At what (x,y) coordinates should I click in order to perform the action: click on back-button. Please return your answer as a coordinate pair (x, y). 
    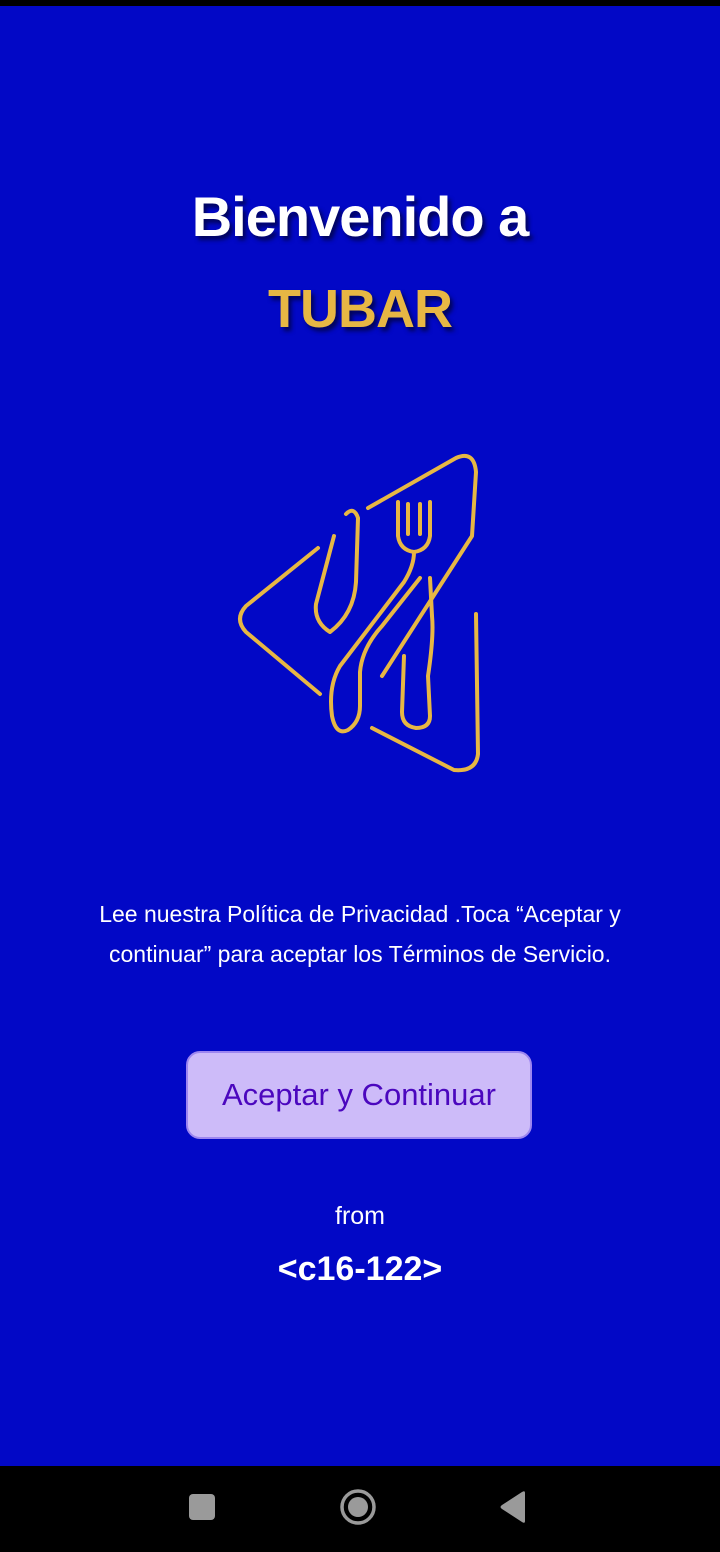
    Looking at the image, I should click on (513, 1509).